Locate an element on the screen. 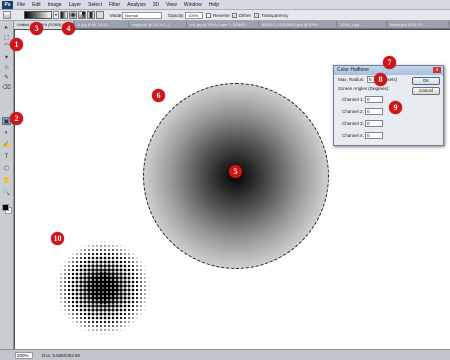 The image size is (450, 360). gradient-picker-swatch is located at coordinates (38, 15).